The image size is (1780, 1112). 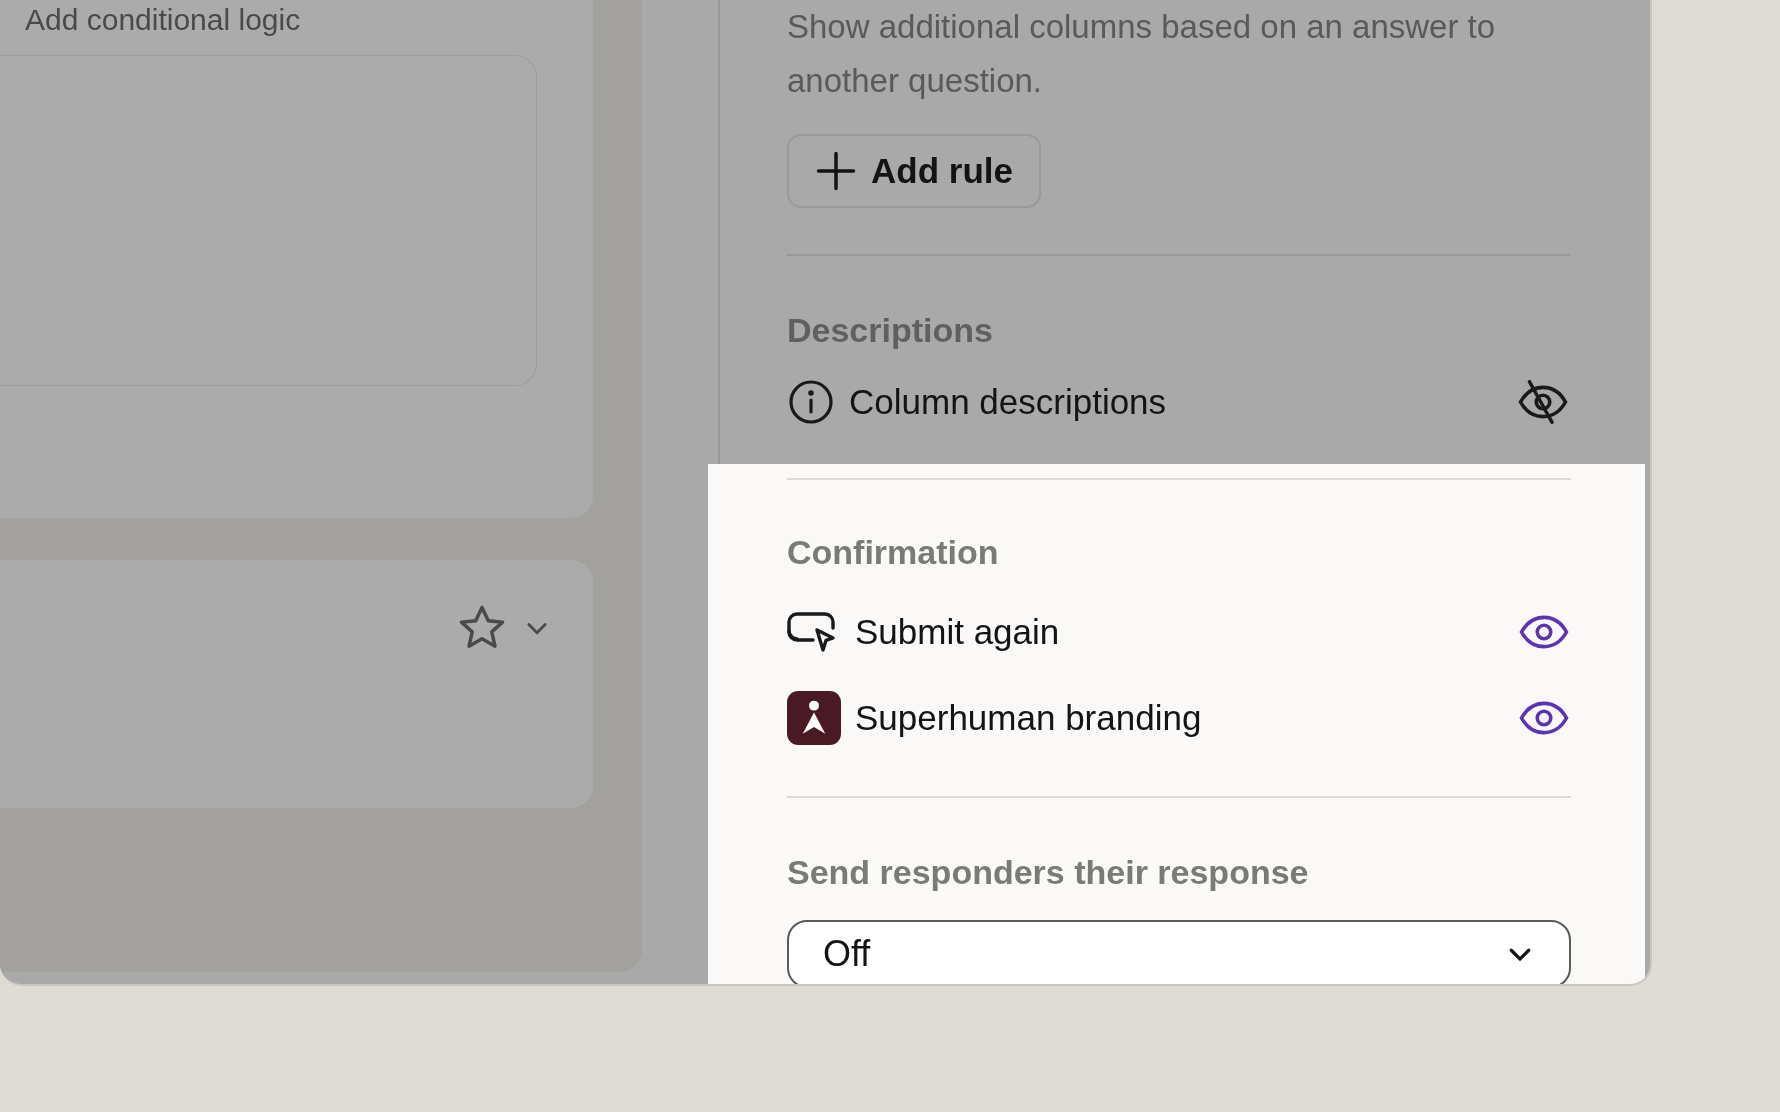 What do you see at coordinates (893, 552) in the screenshot?
I see `section-title: Confirmation` at bounding box center [893, 552].